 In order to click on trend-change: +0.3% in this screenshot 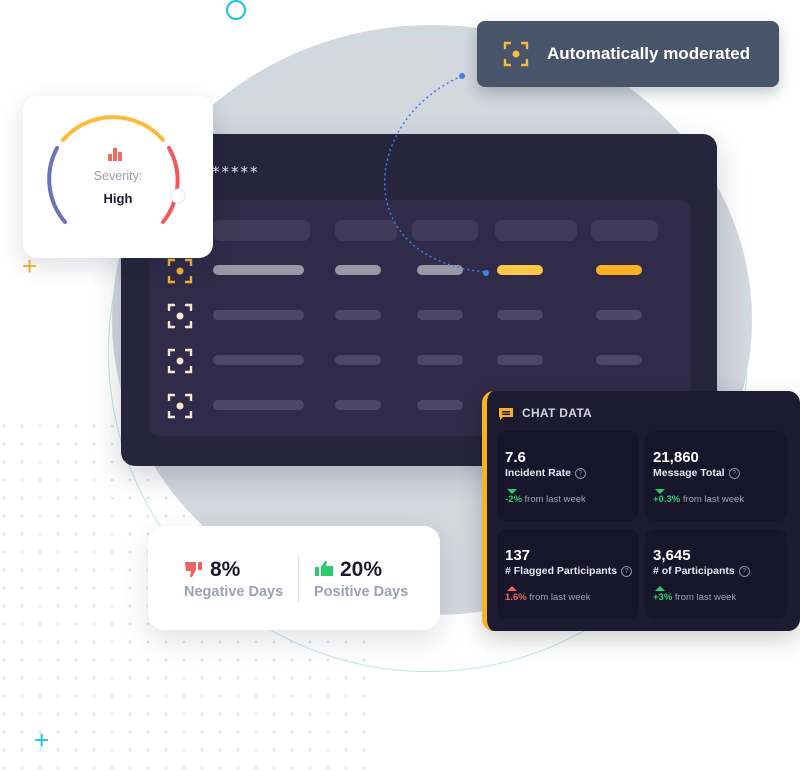, I will do `click(667, 499)`.